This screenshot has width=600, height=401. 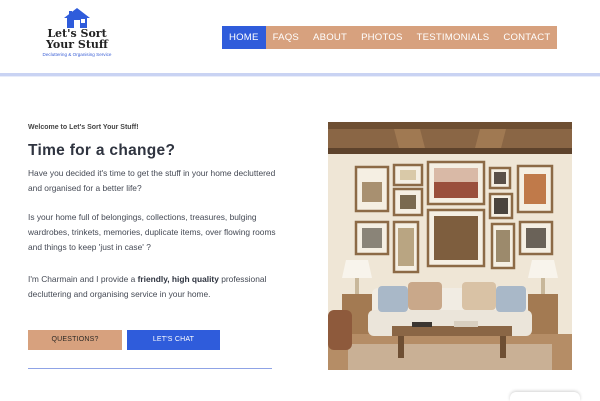 I want to click on service-text-start: I'm Charmain and I provide a, so click(x=83, y=279).